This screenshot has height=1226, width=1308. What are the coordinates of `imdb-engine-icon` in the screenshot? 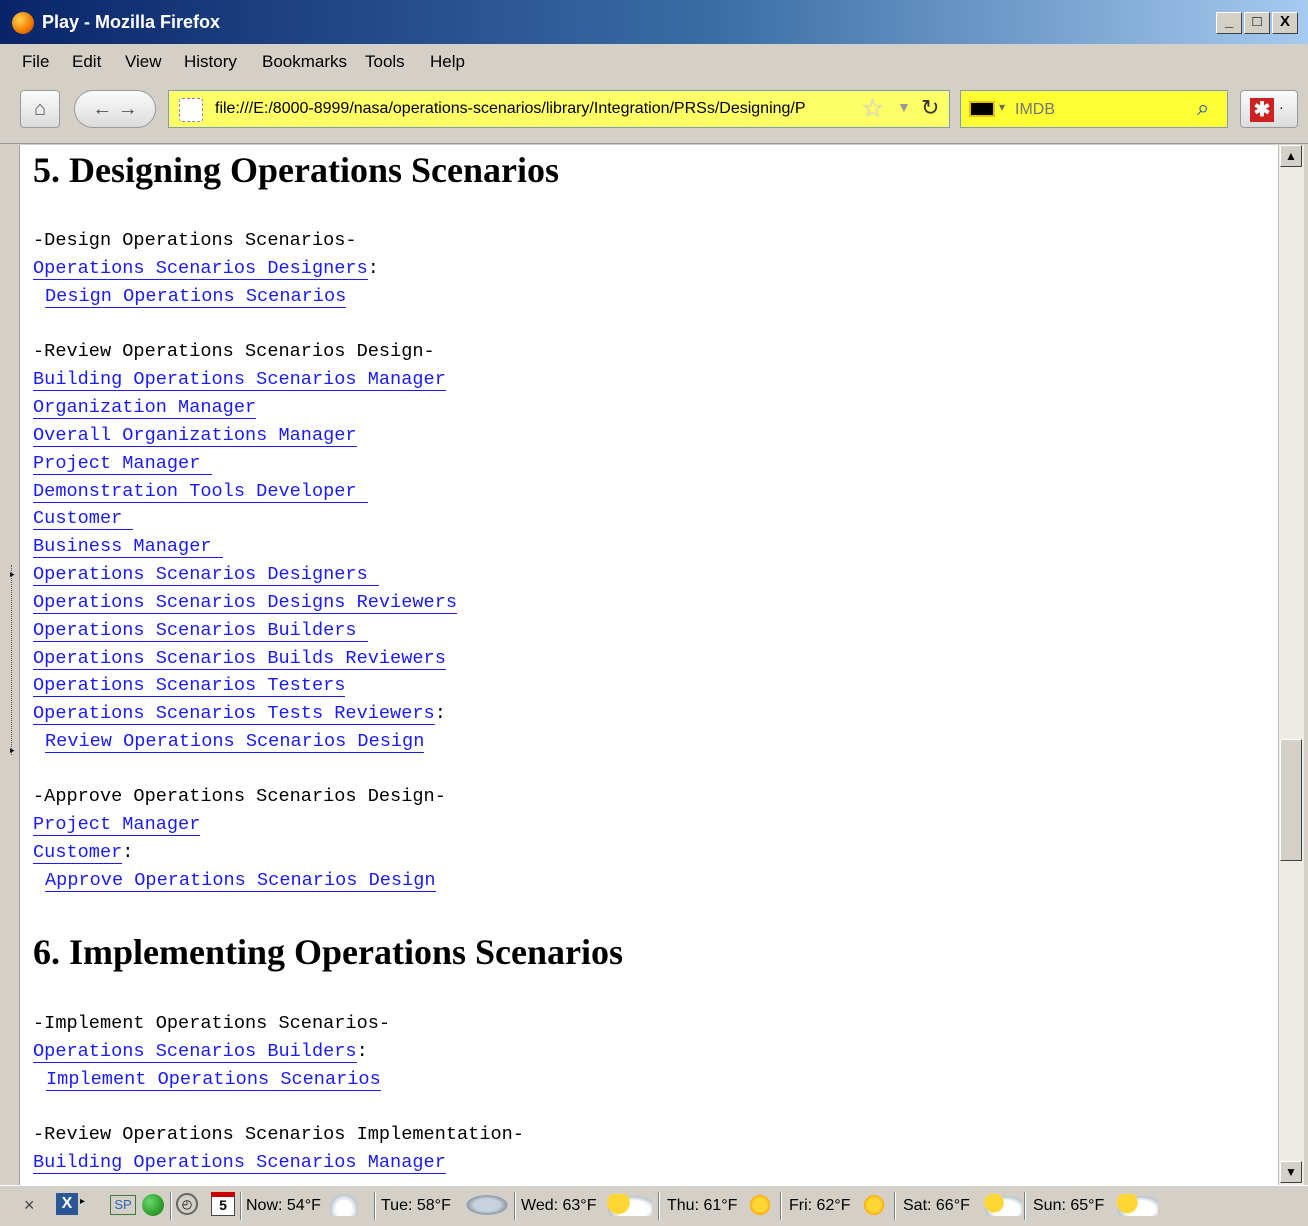 It's located at (982, 109).